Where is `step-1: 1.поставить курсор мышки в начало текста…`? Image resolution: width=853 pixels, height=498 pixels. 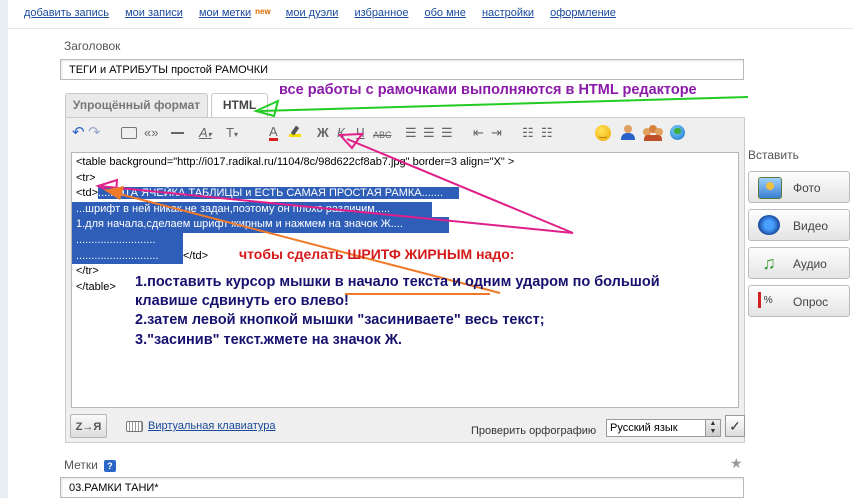
step-1: 1.поставить курсор мышки в начало текста… is located at coordinates (397, 282).